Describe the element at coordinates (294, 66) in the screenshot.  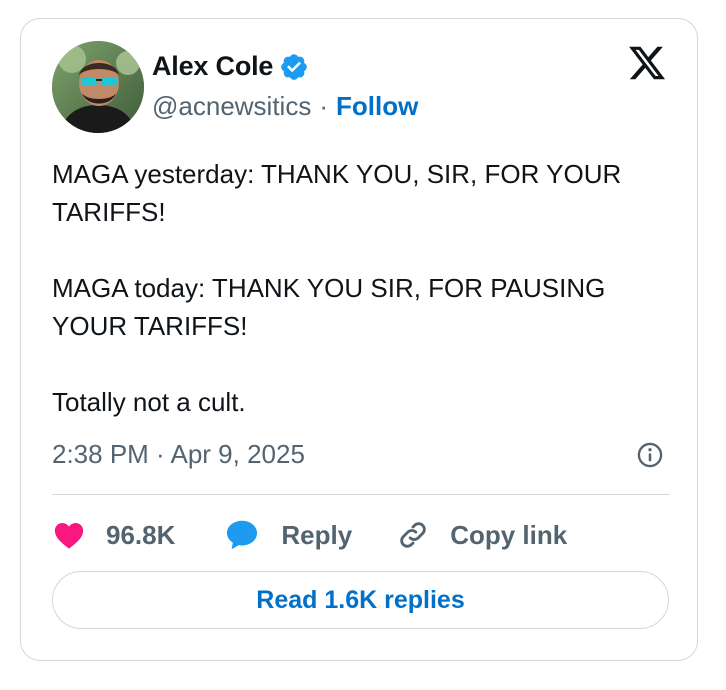
I see `verified-badge-icon` at that location.